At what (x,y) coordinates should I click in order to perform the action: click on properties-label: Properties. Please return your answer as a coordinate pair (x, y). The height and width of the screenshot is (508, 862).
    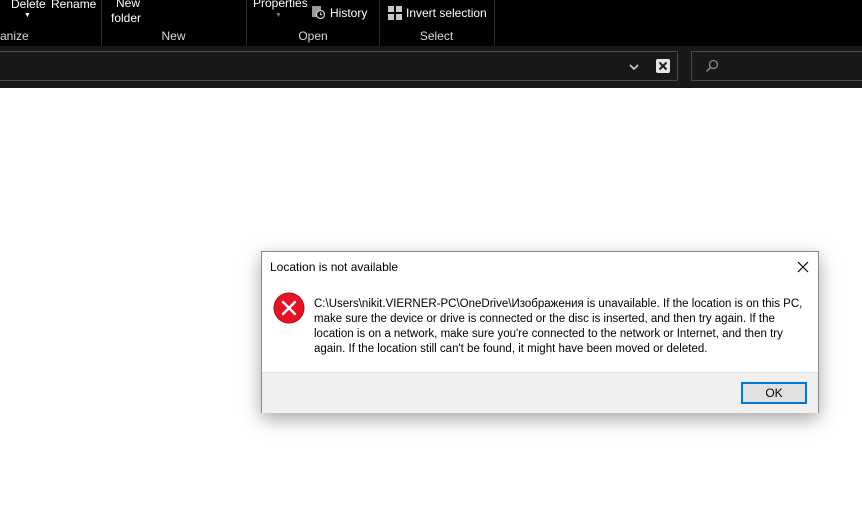
    Looking at the image, I should click on (280, 5).